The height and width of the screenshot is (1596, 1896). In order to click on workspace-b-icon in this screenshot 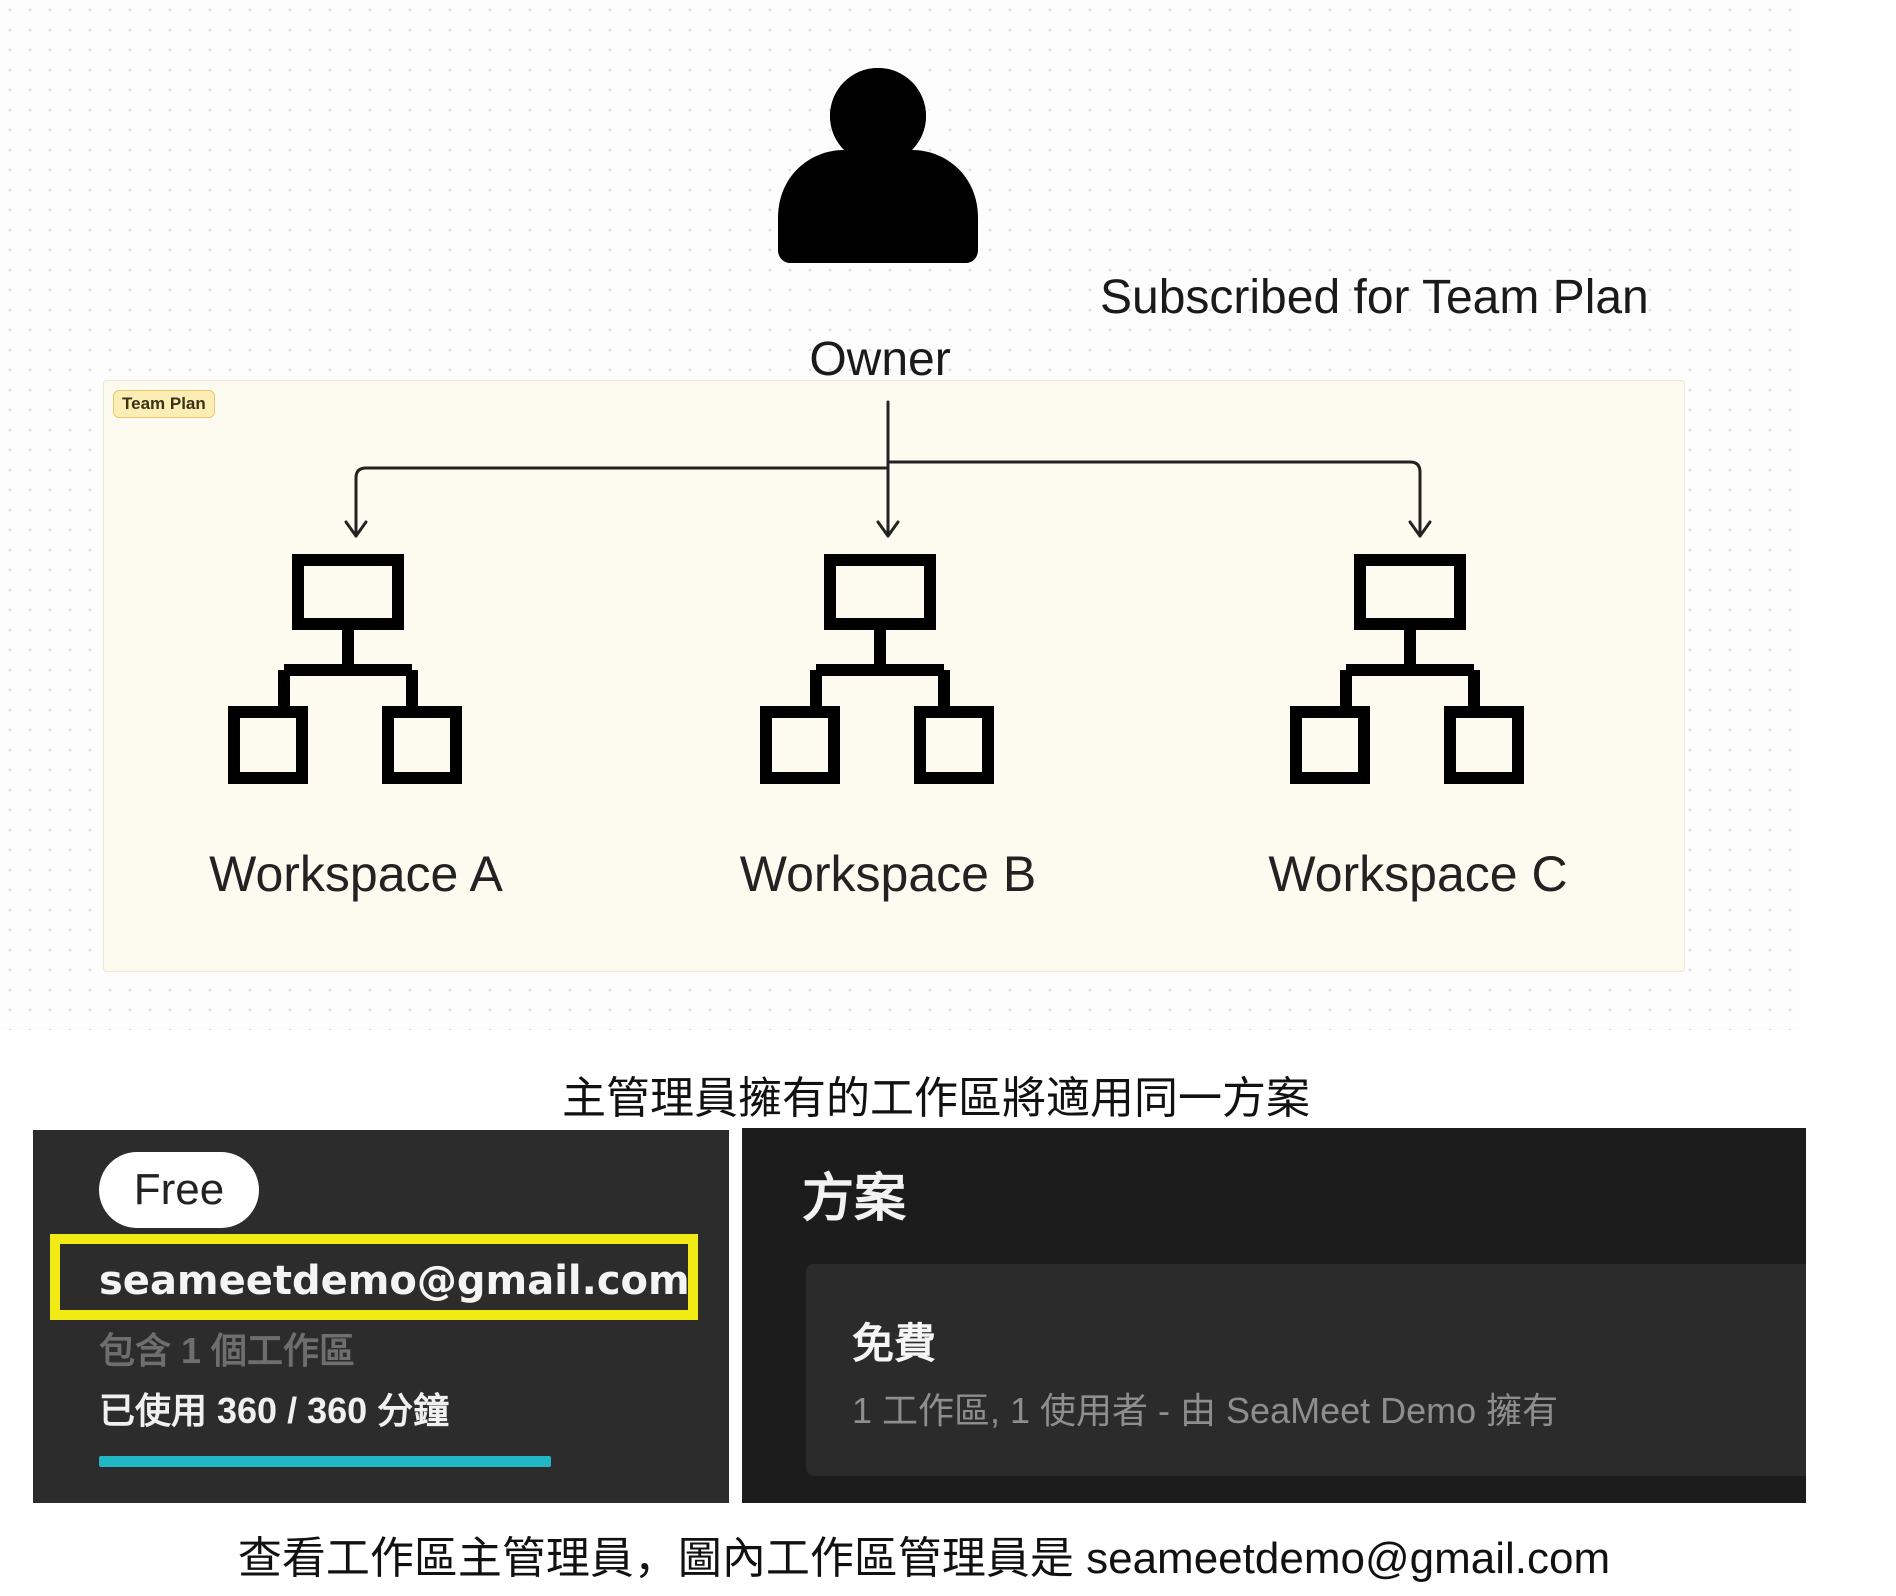, I will do `click(877, 669)`.